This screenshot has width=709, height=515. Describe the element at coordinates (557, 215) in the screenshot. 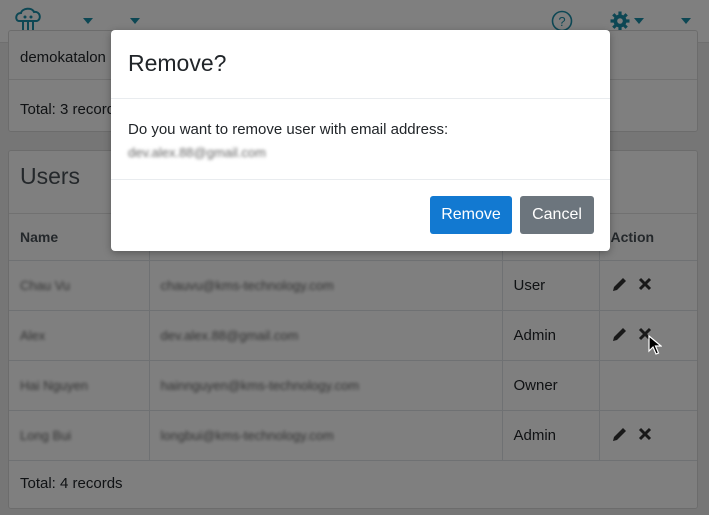

I see `cancel-button: Cancel` at that location.